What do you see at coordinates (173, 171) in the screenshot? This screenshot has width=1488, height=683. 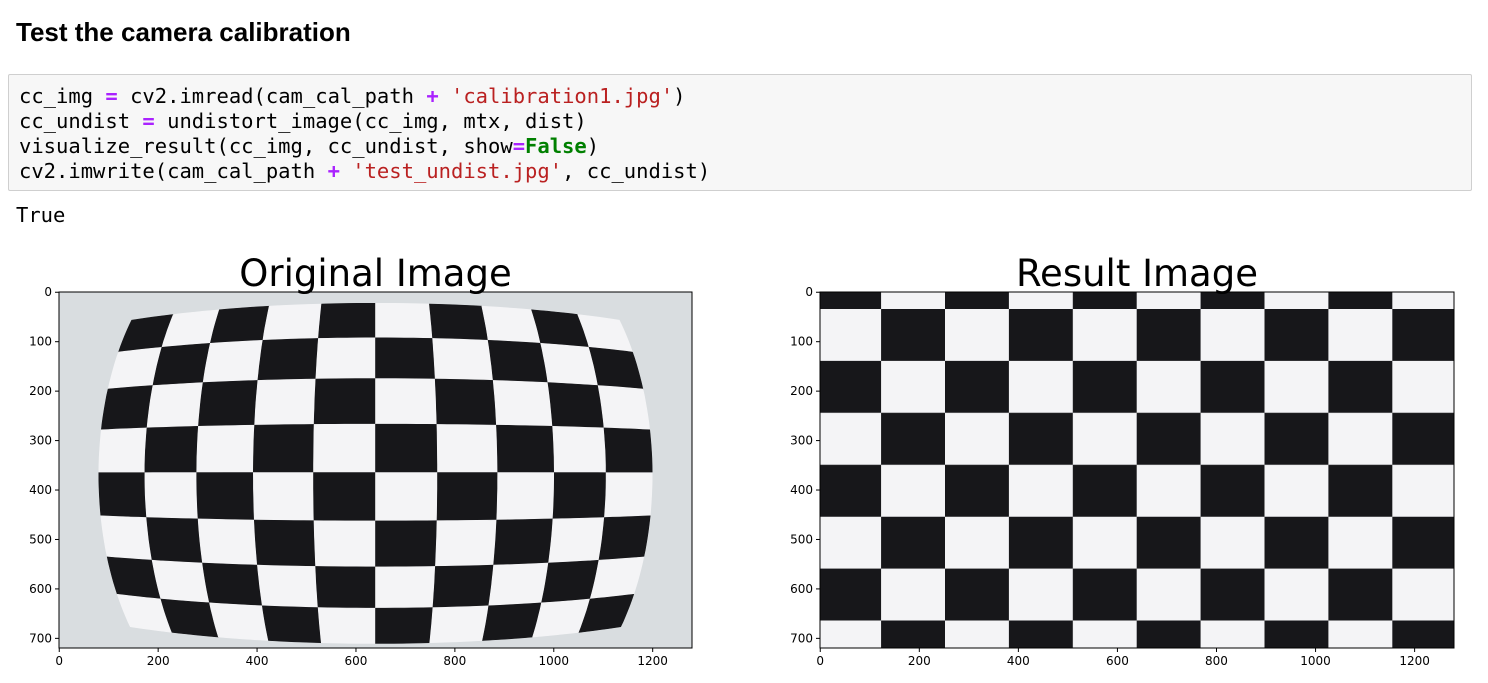 I see `code-token: cv2.imwrite(cam_cal_path` at bounding box center [173, 171].